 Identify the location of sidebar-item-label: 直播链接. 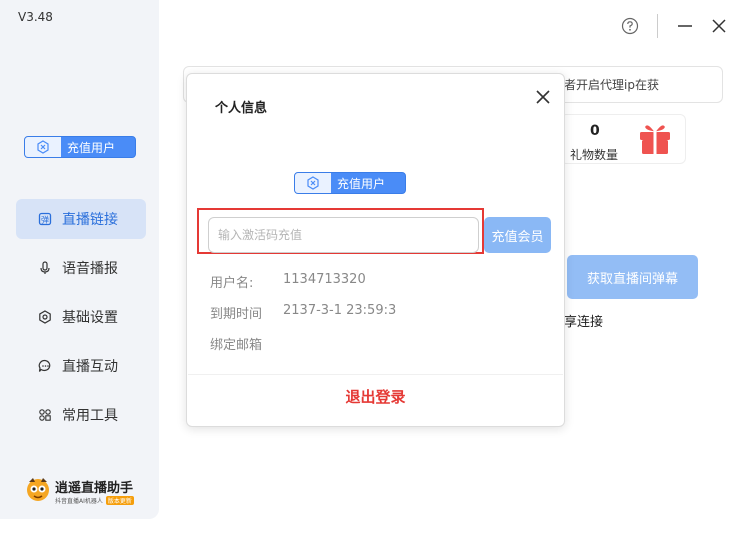
(90, 220).